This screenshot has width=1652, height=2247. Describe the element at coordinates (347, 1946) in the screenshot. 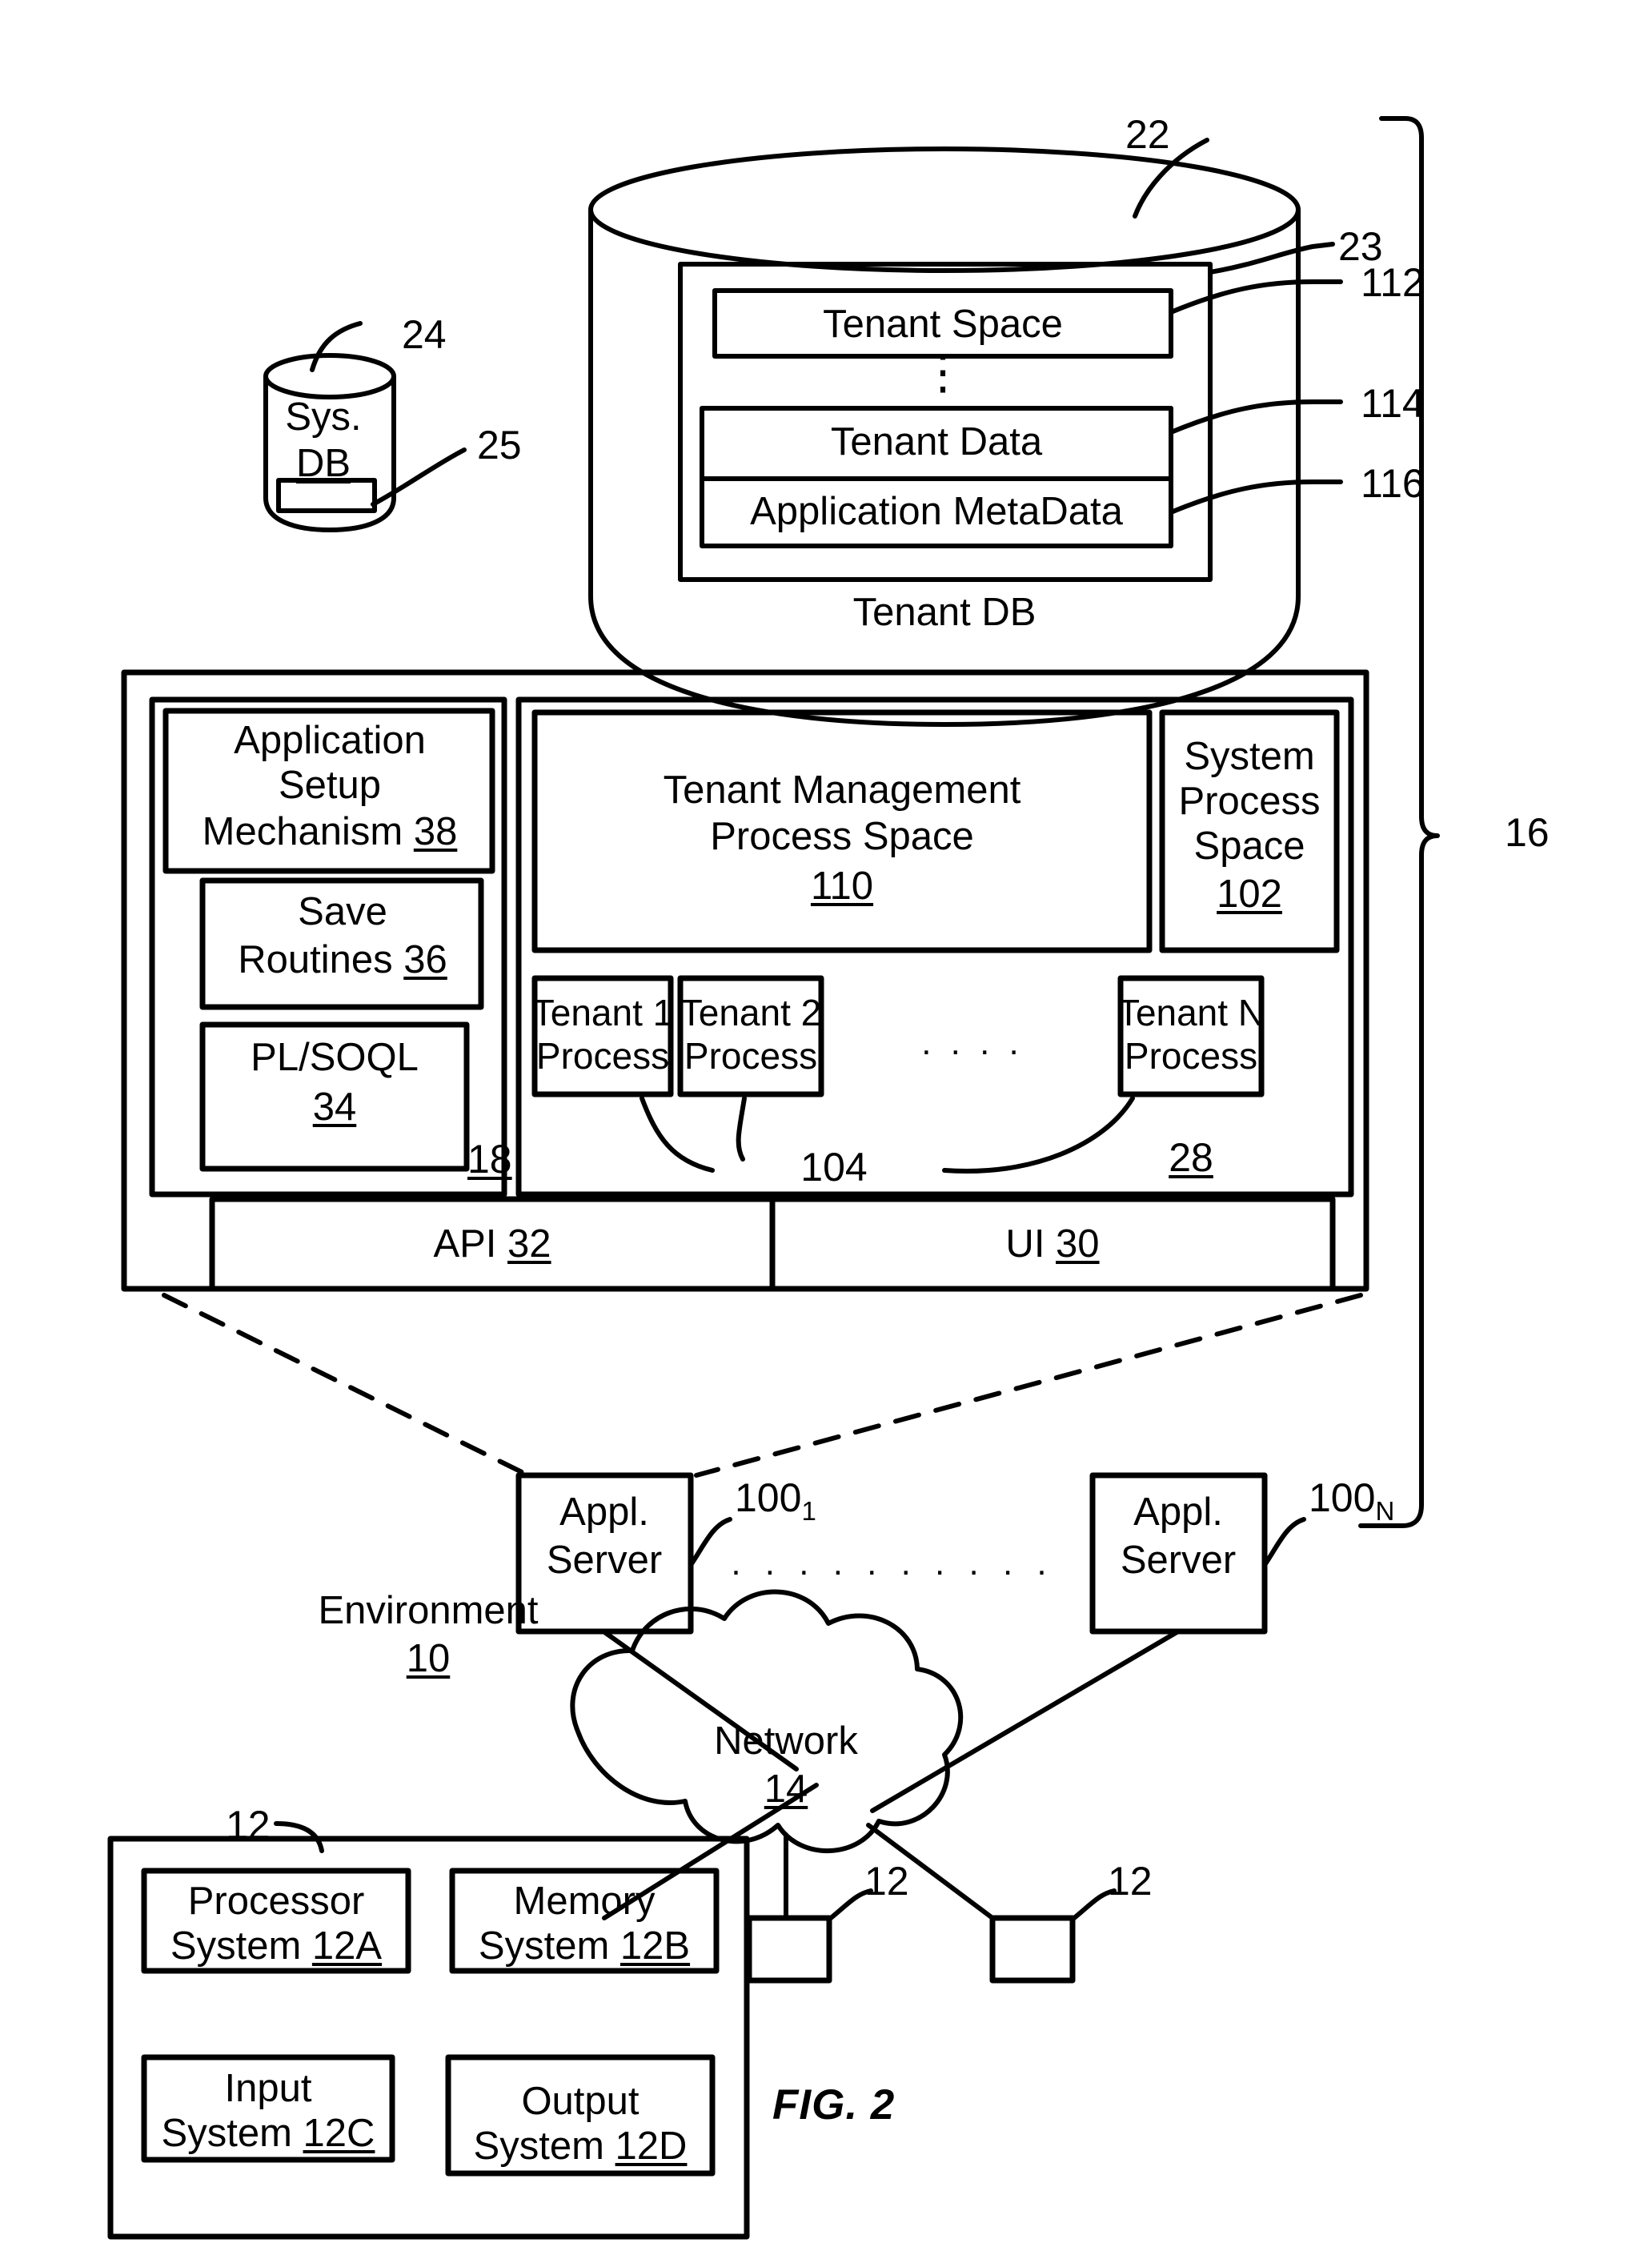

I see `ref-12a: 12A` at that location.